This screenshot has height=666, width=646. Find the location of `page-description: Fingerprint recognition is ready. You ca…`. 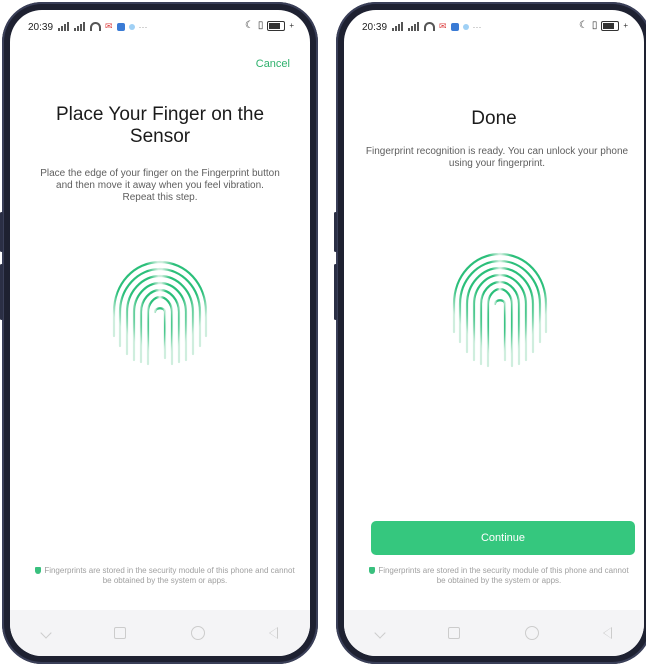

page-description: Fingerprint recognition is ready. You ca… is located at coordinates (497, 157).